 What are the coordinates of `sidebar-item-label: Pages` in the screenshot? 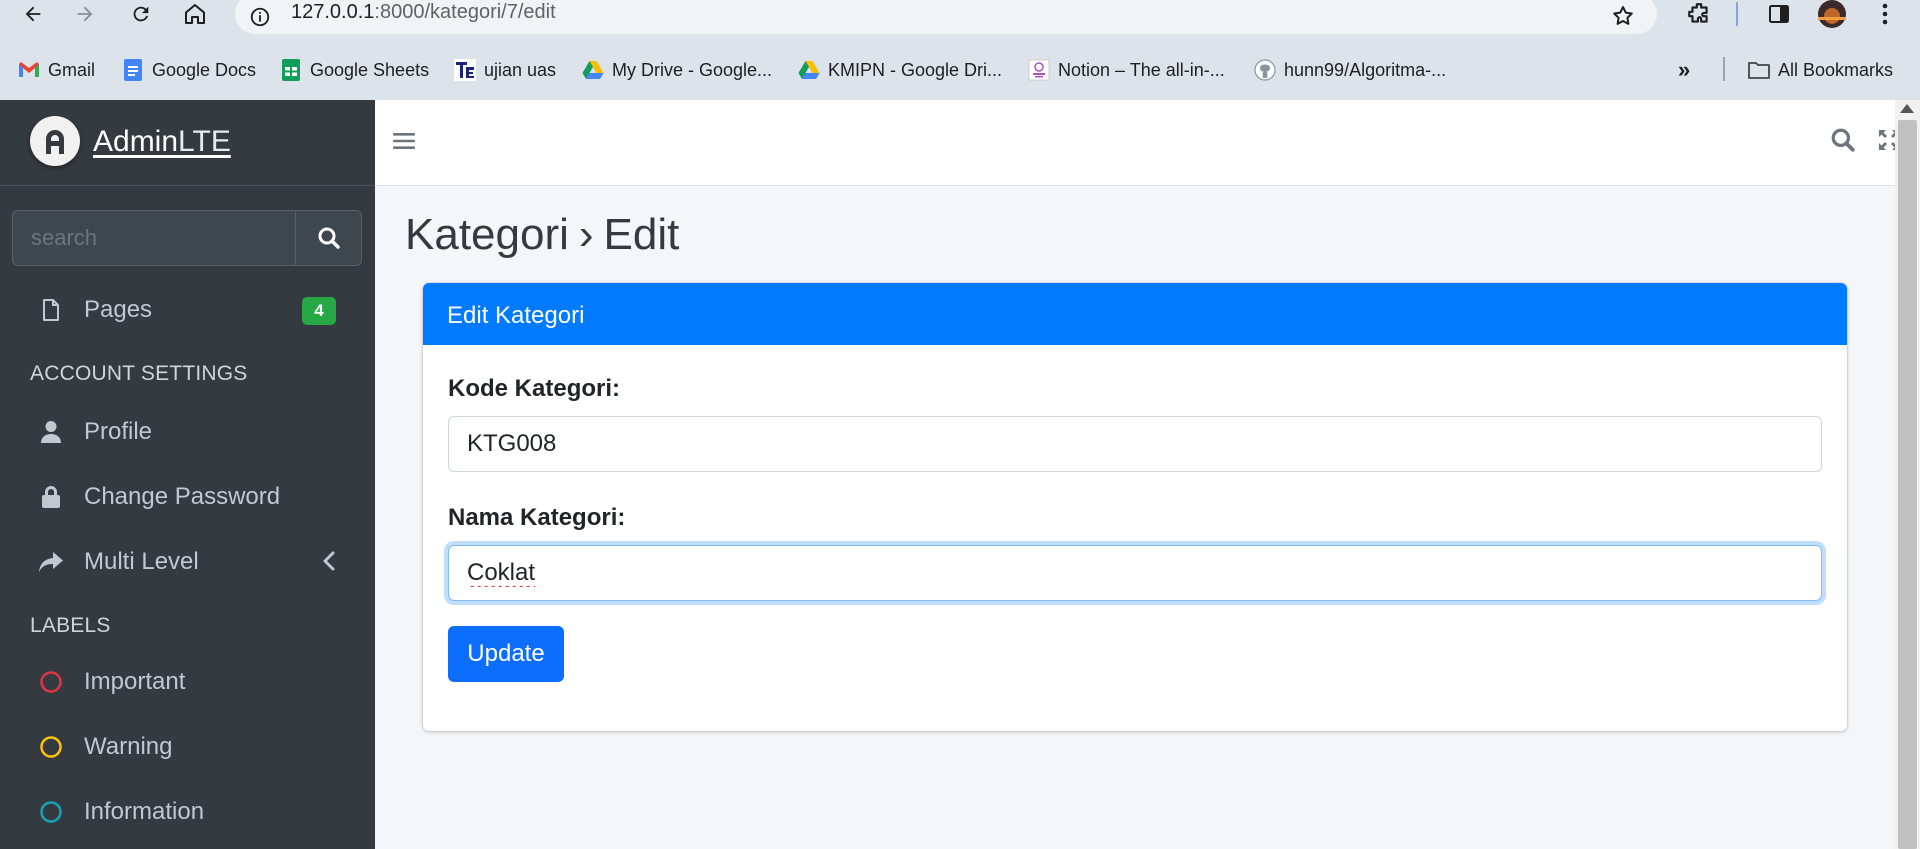 It's located at (118, 309).